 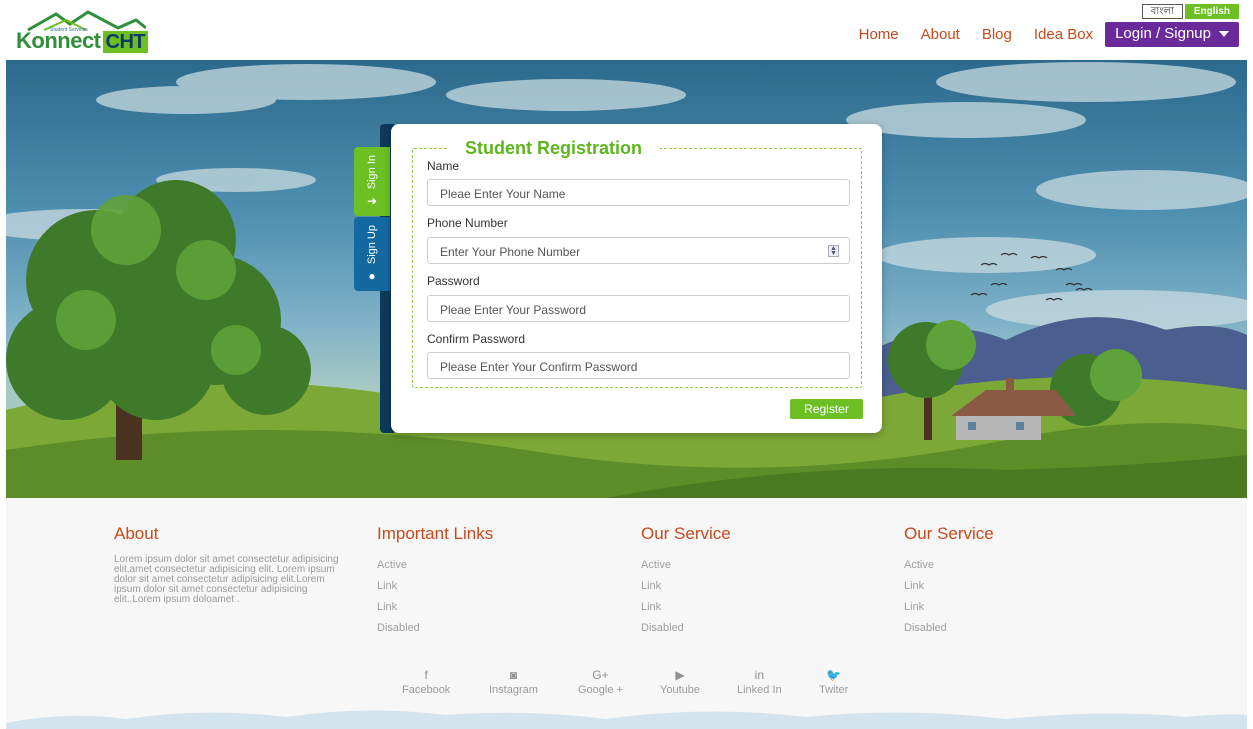 I want to click on logo-badge: CHT, so click(x=125, y=42).